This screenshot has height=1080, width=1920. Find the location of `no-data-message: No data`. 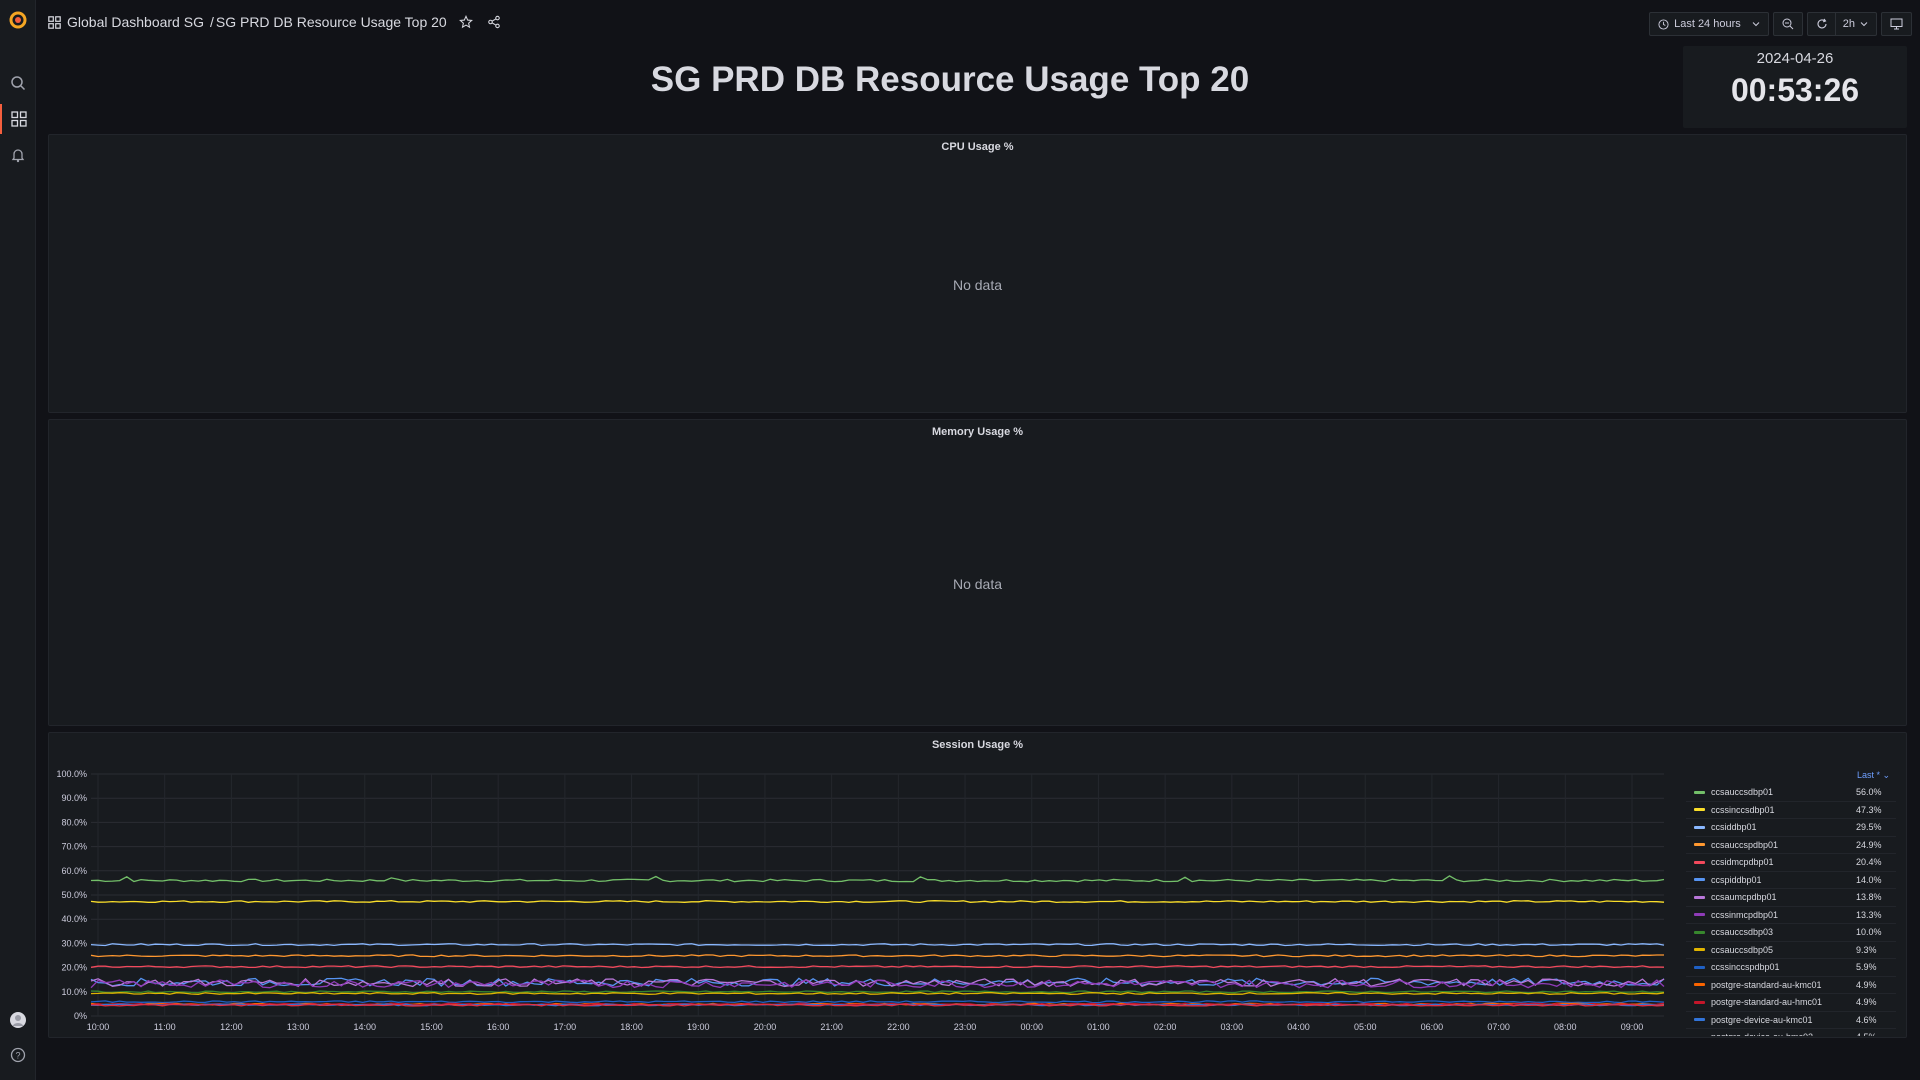

no-data-message: No data is located at coordinates (977, 285).